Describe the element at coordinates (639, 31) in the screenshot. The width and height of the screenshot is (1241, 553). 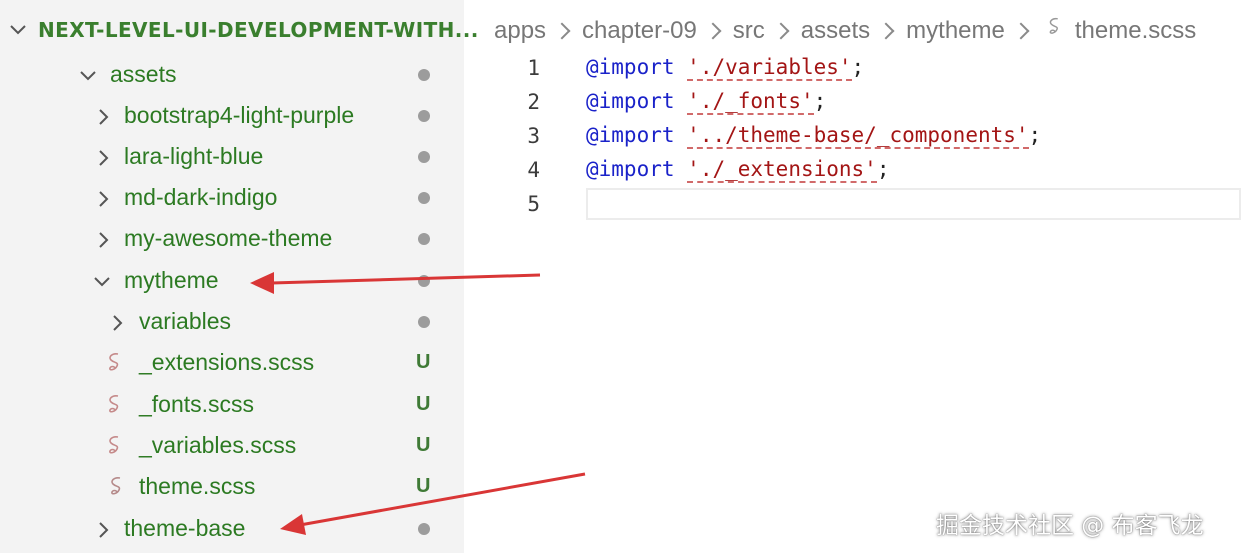
I see `breadcrumb-item-chapter-09: chapter-09` at that location.